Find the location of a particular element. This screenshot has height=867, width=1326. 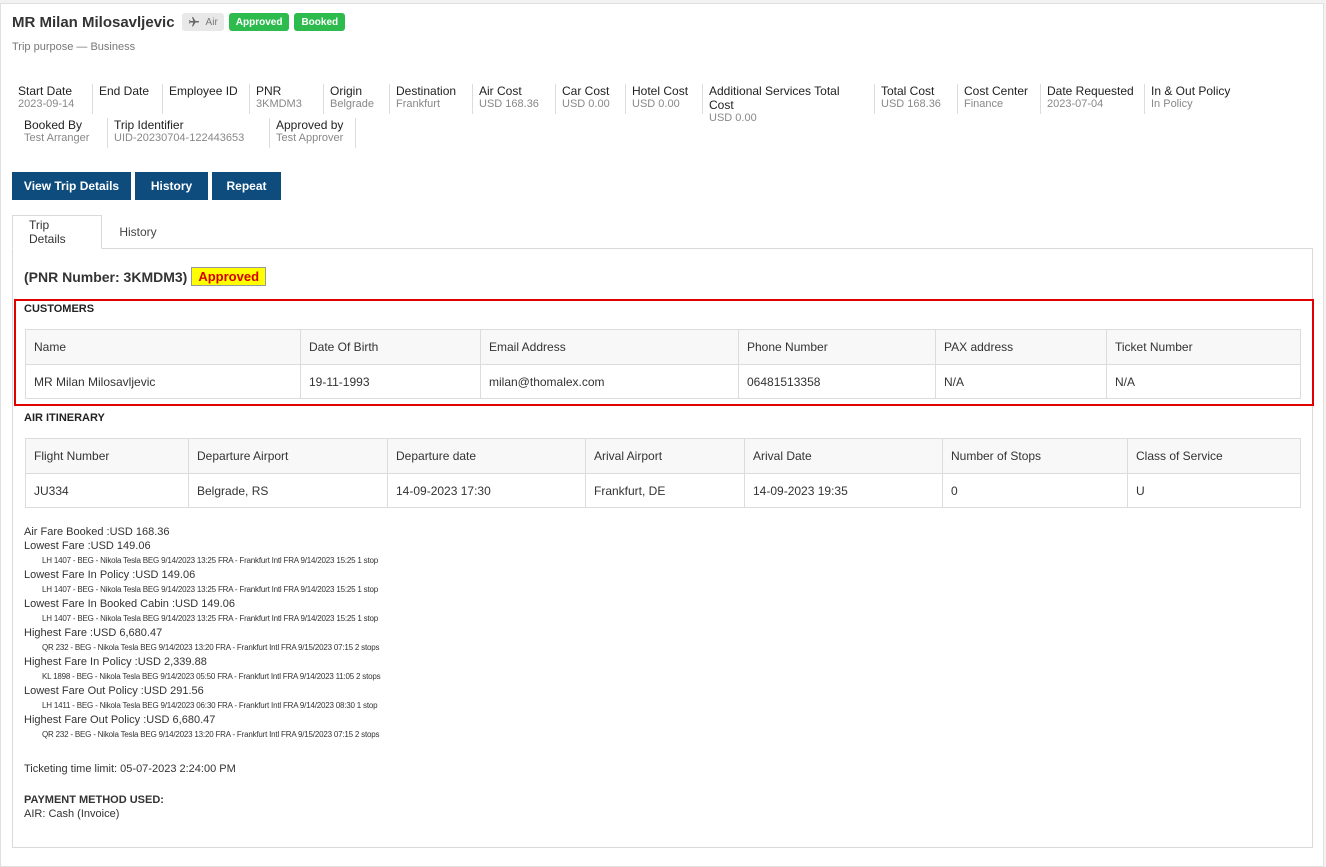

table-cell: 19-11-1993 is located at coordinates (390, 381).